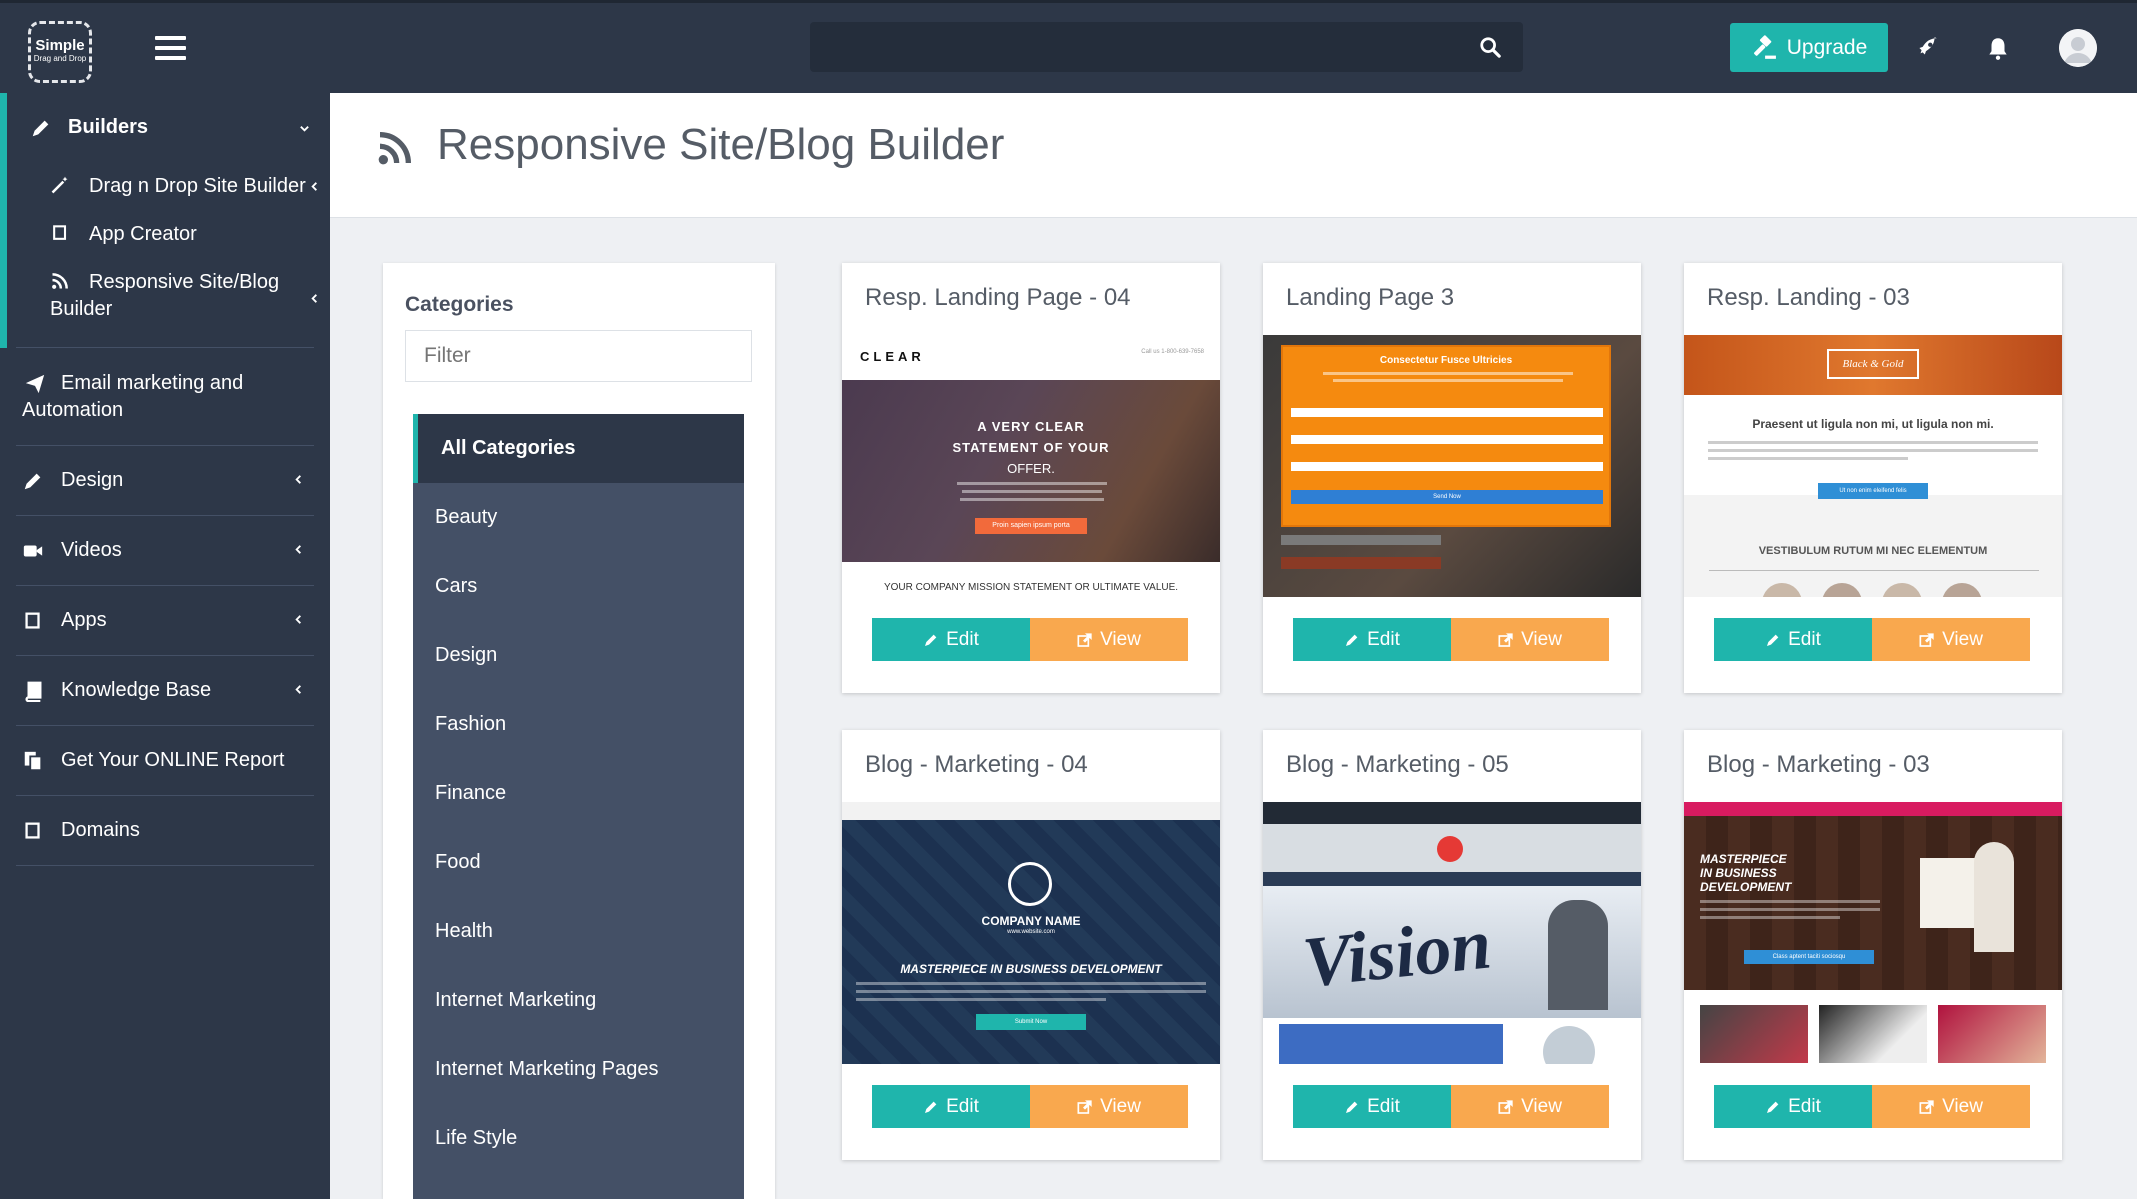 This screenshot has height=1199, width=2137. I want to click on app-logo: Simple Drag and Drop, so click(60, 52).